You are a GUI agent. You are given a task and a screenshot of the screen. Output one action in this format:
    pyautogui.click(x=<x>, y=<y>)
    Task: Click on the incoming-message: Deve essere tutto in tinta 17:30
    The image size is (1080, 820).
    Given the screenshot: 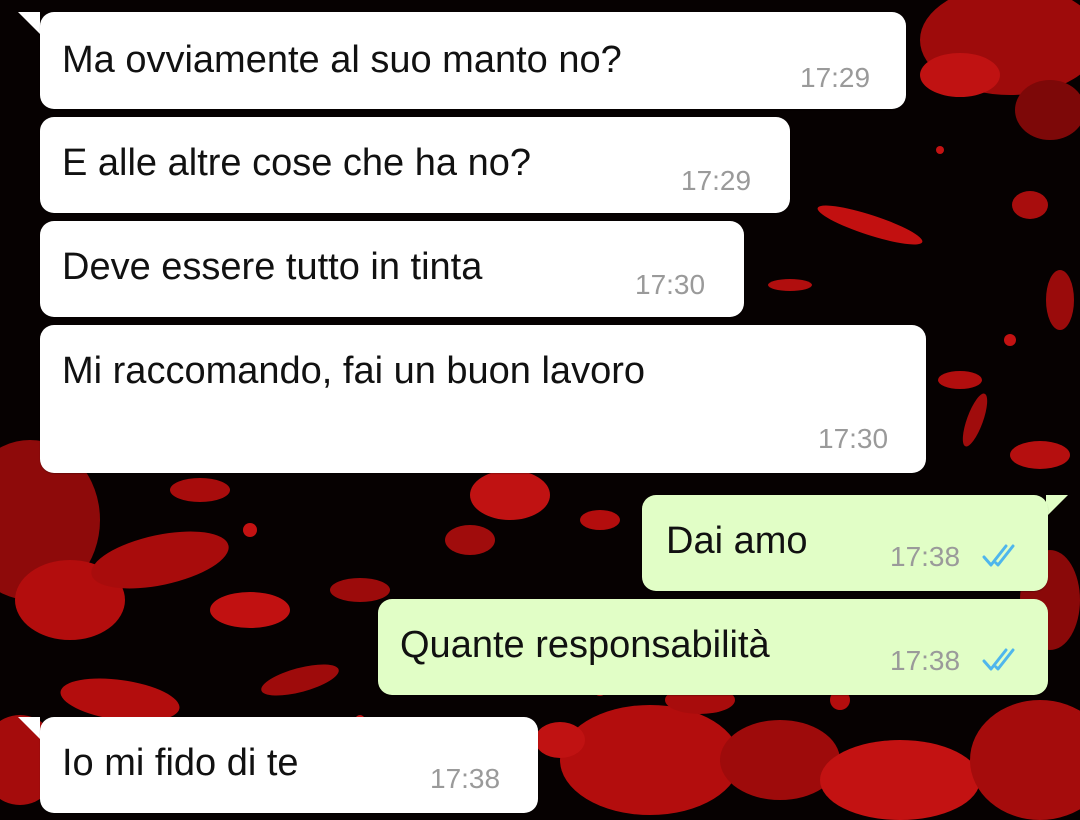 What is the action you would take?
    pyautogui.click(x=392, y=269)
    